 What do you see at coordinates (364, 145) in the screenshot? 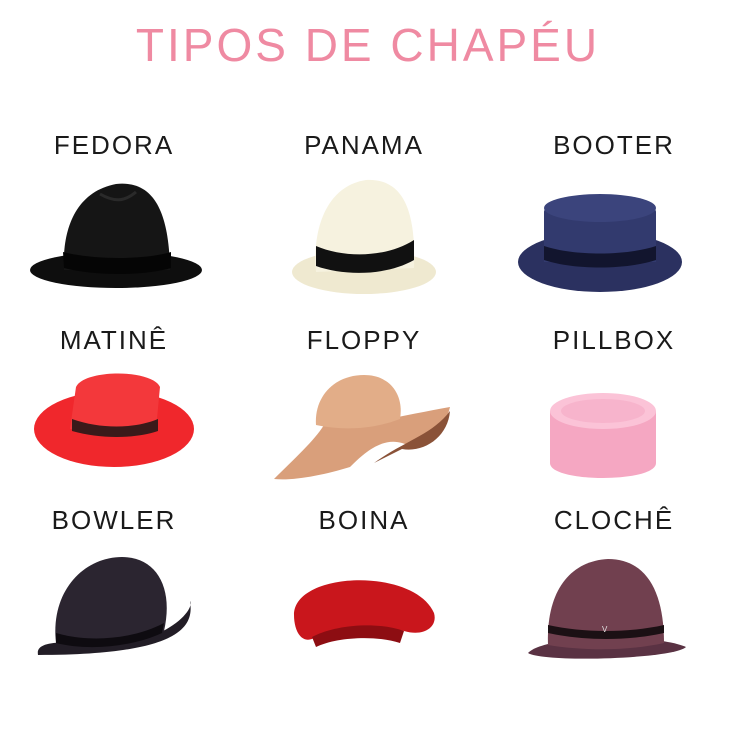
I see `hat-label-panama: PANAMA` at bounding box center [364, 145].